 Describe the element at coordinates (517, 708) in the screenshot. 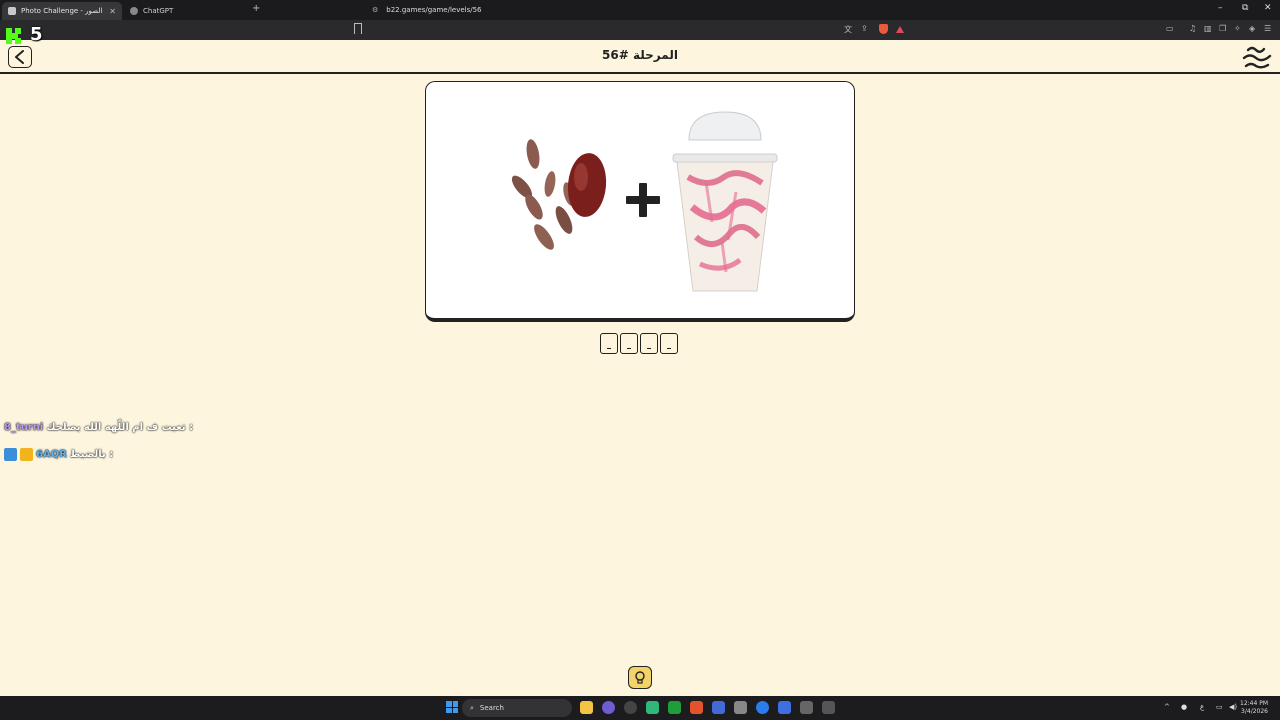

I see `taskbar-search: ⌕ Search` at that location.